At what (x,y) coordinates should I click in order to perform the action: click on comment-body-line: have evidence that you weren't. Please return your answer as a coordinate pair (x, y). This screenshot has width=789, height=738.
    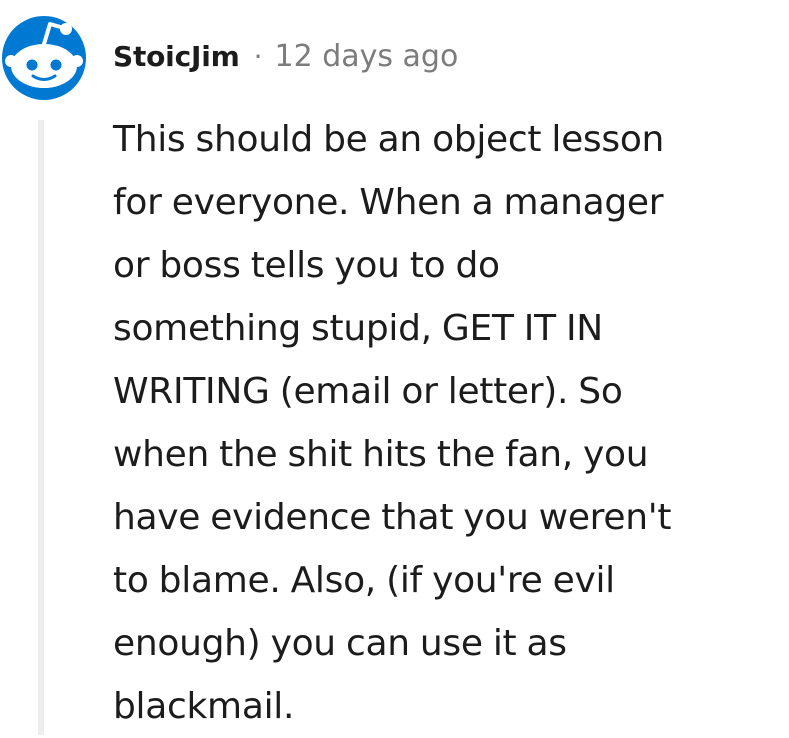
    Looking at the image, I should click on (392, 517).